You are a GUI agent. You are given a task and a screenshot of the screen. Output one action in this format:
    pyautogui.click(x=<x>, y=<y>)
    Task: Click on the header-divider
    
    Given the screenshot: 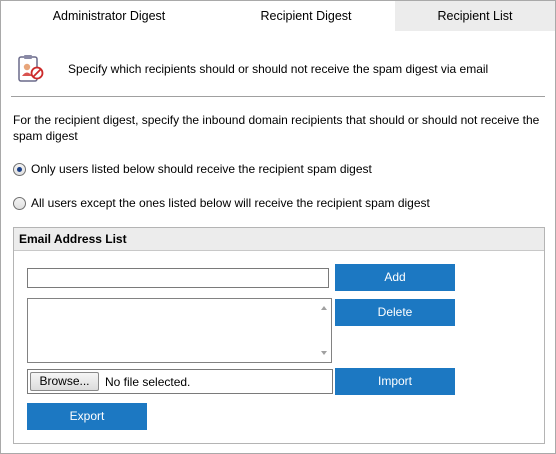 What is the action you would take?
    pyautogui.click(x=278, y=96)
    